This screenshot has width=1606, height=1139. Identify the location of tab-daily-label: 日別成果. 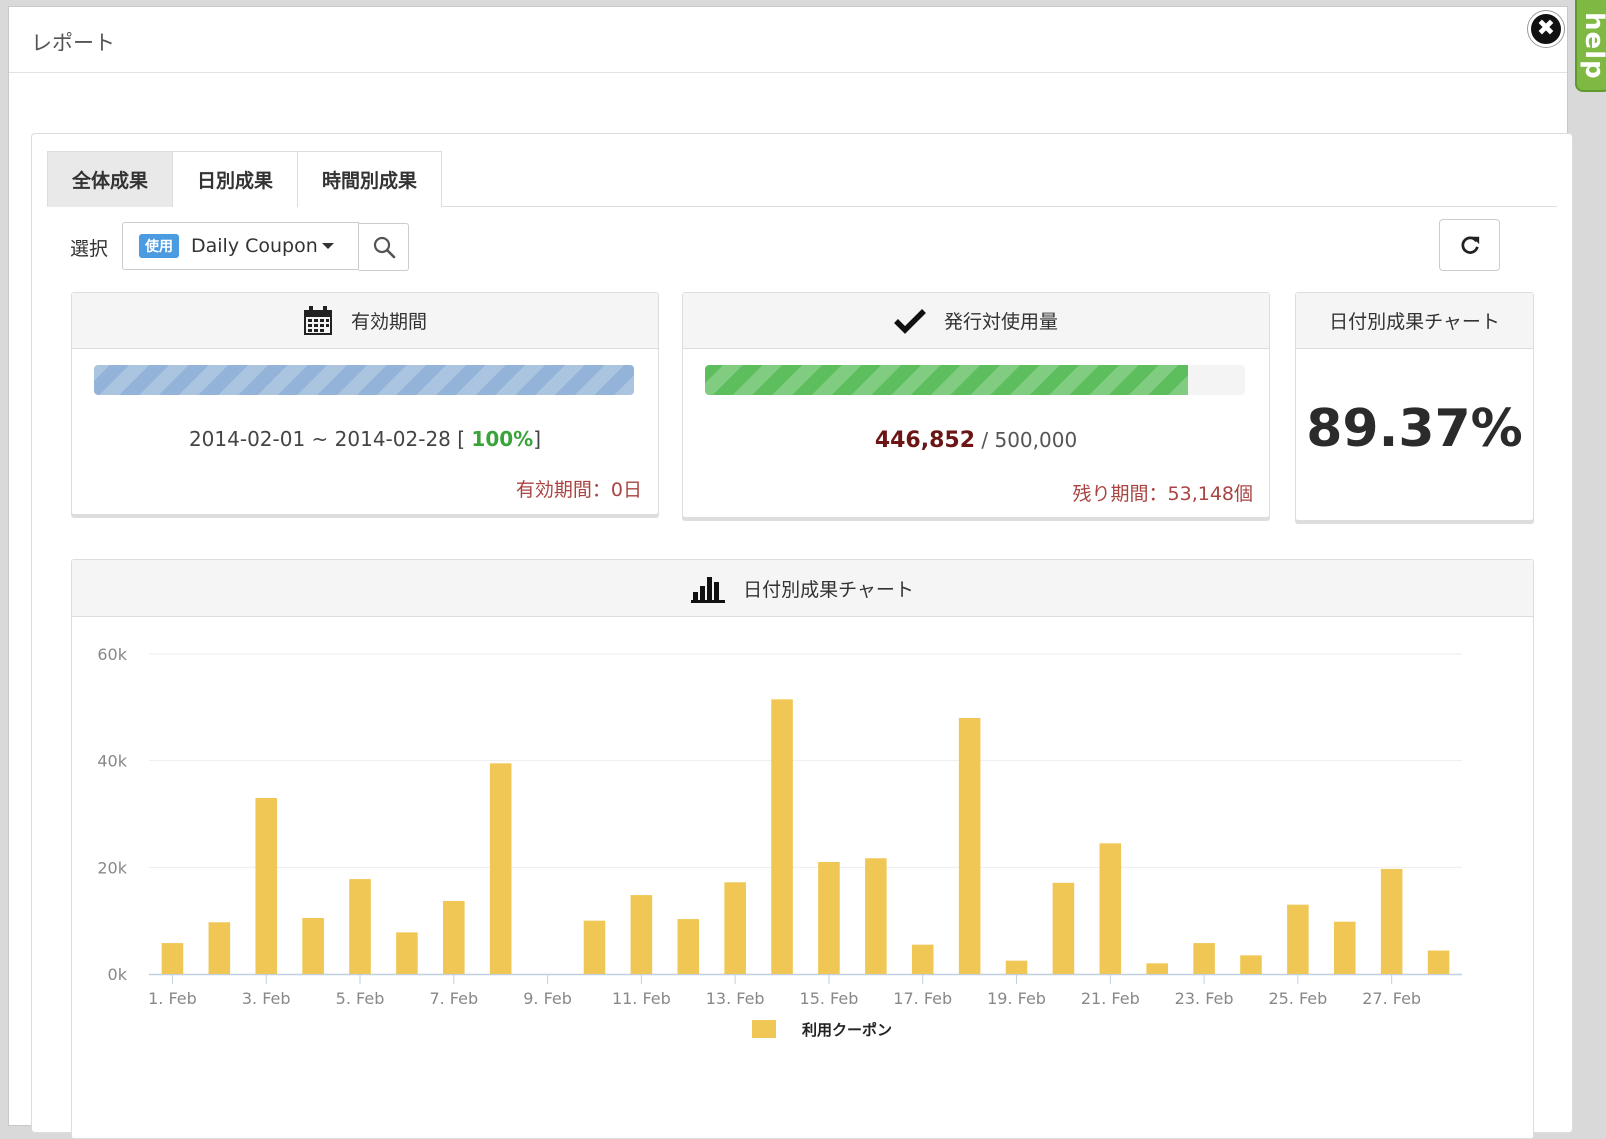
(235, 181).